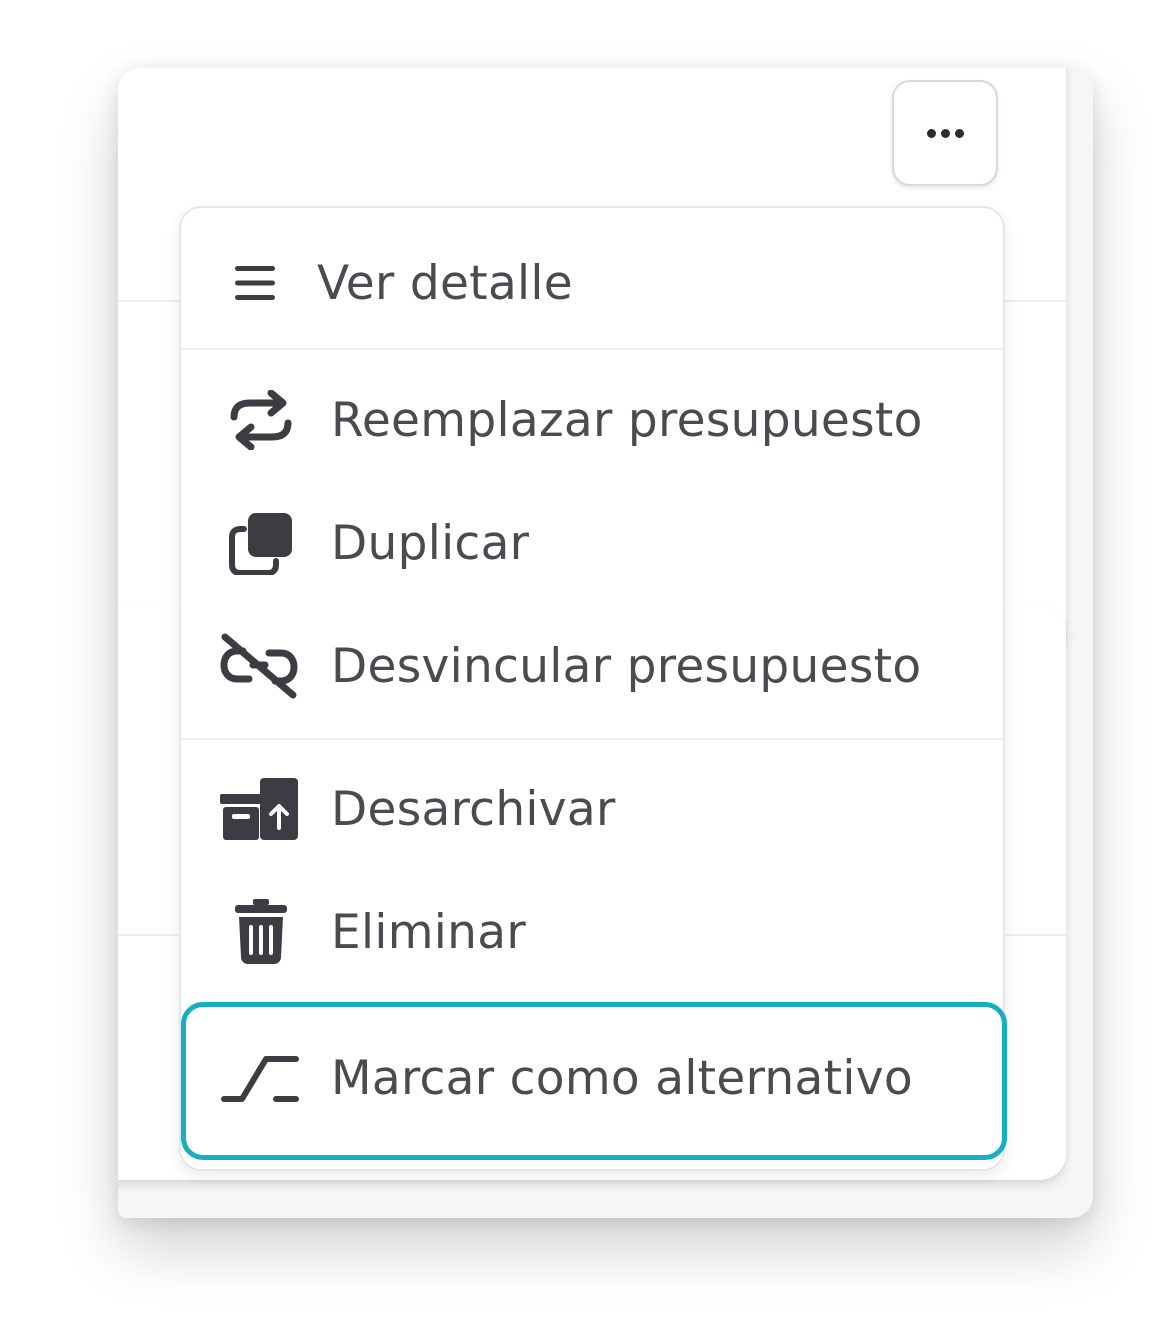  Describe the element at coordinates (255, 283) in the screenshot. I see `list-icon` at that location.